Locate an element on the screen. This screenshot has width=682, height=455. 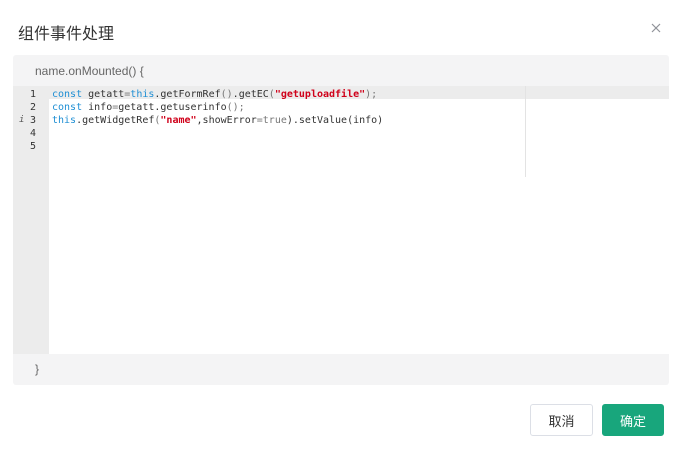
confirm-button: 确定 is located at coordinates (633, 420).